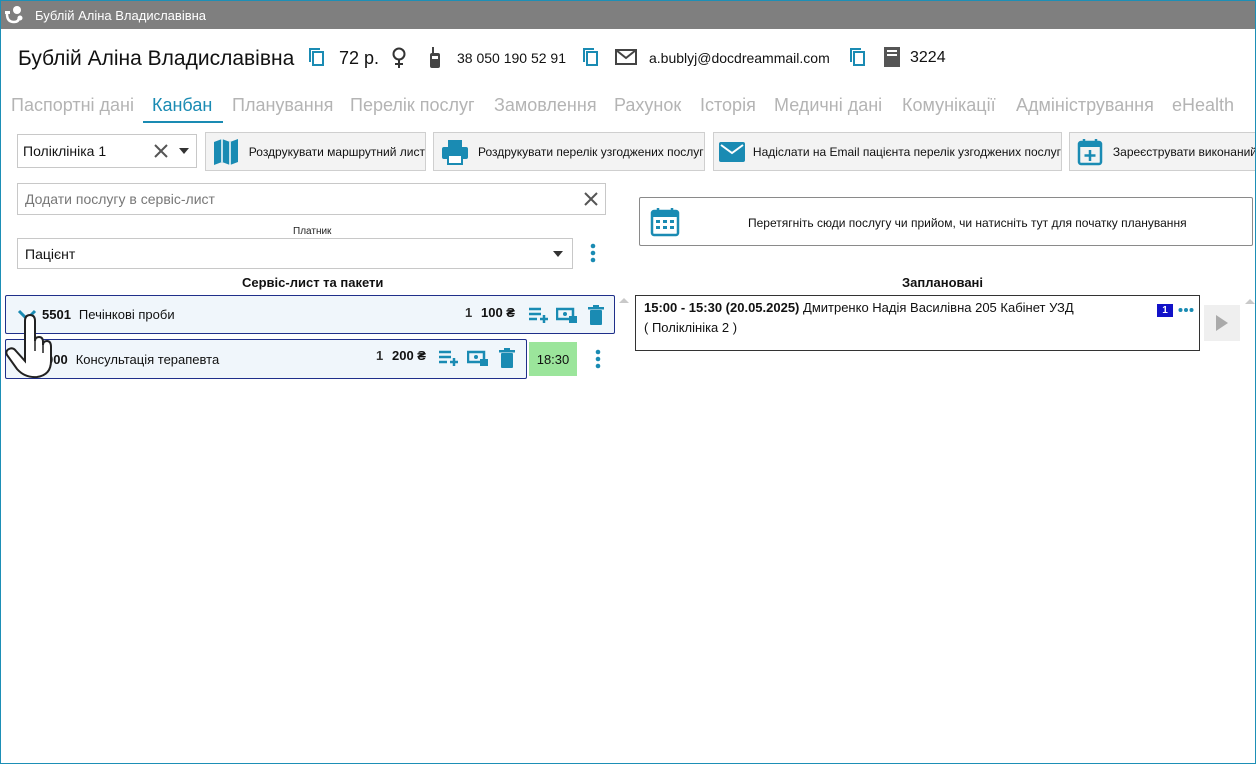  I want to click on payer-select: Пацієнт, so click(295, 253).